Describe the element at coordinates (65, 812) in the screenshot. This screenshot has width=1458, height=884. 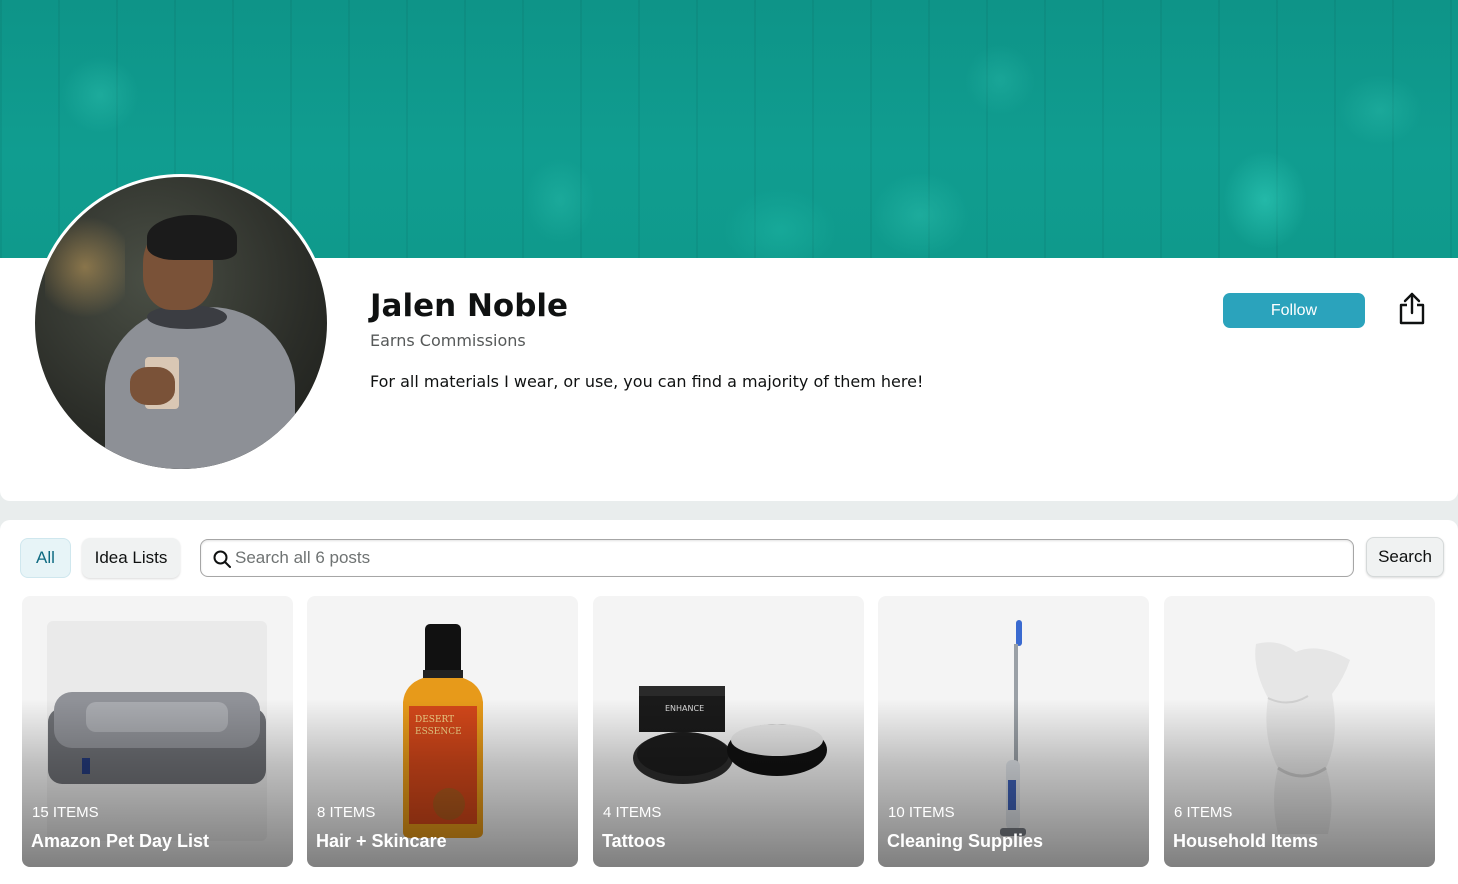
I see `card-item-count: 15 ITEMS` at that location.